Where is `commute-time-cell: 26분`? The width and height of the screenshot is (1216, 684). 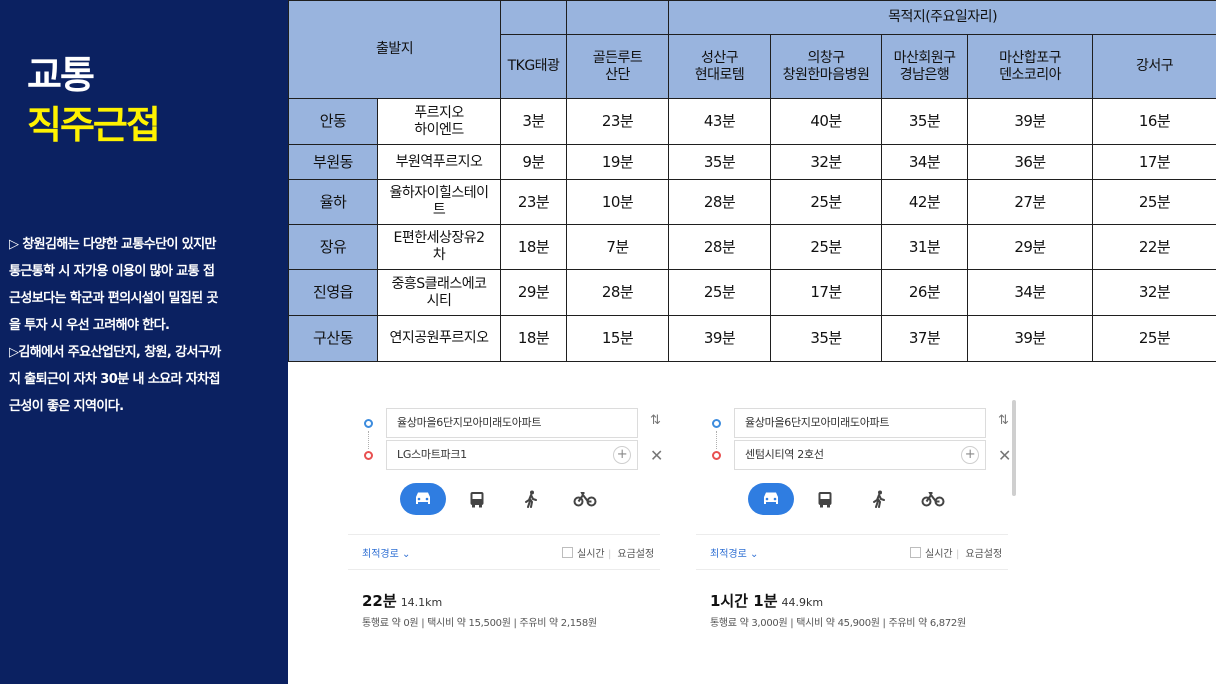 commute-time-cell: 26분 is located at coordinates (925, 292).